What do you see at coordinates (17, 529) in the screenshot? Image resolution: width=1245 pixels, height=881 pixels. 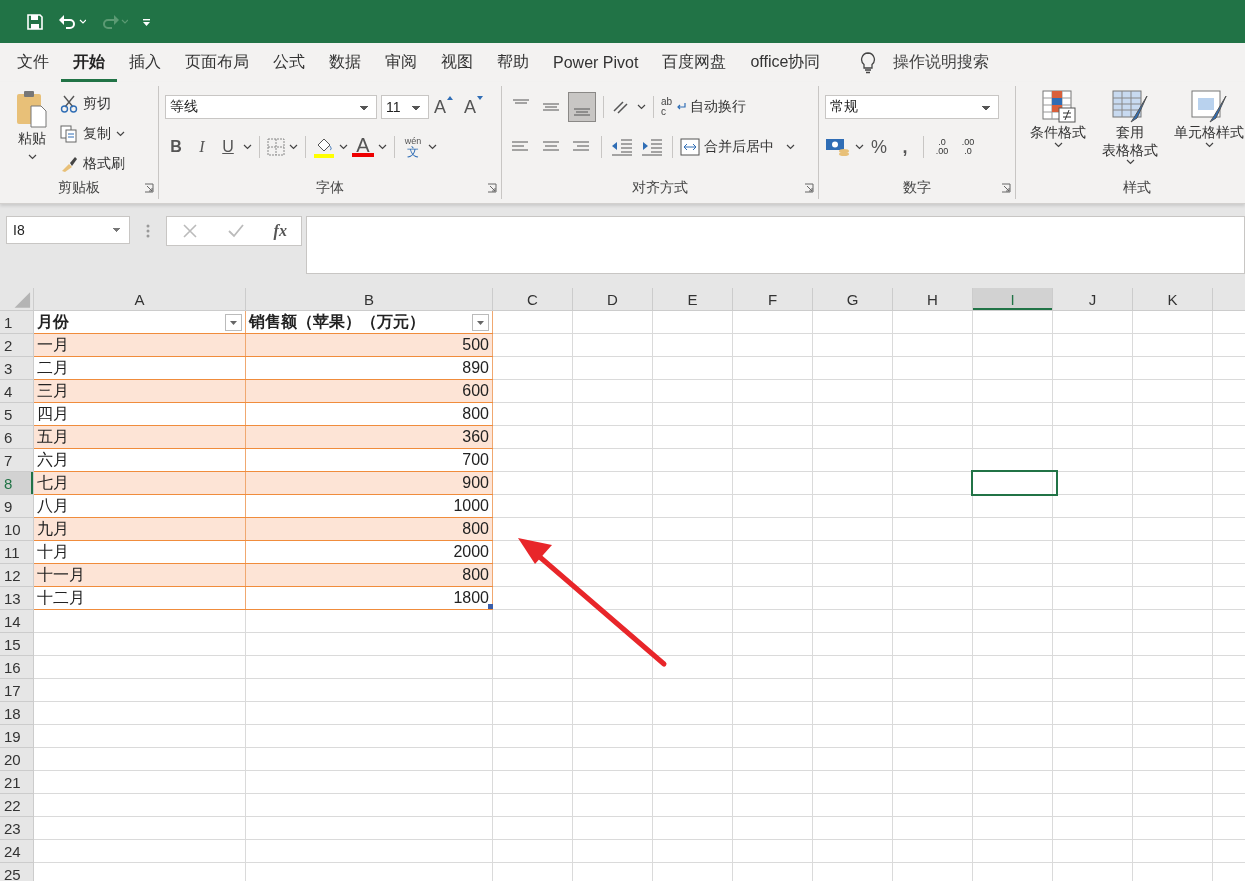 I see `row-header: 10` at bounding box center [17, 529].